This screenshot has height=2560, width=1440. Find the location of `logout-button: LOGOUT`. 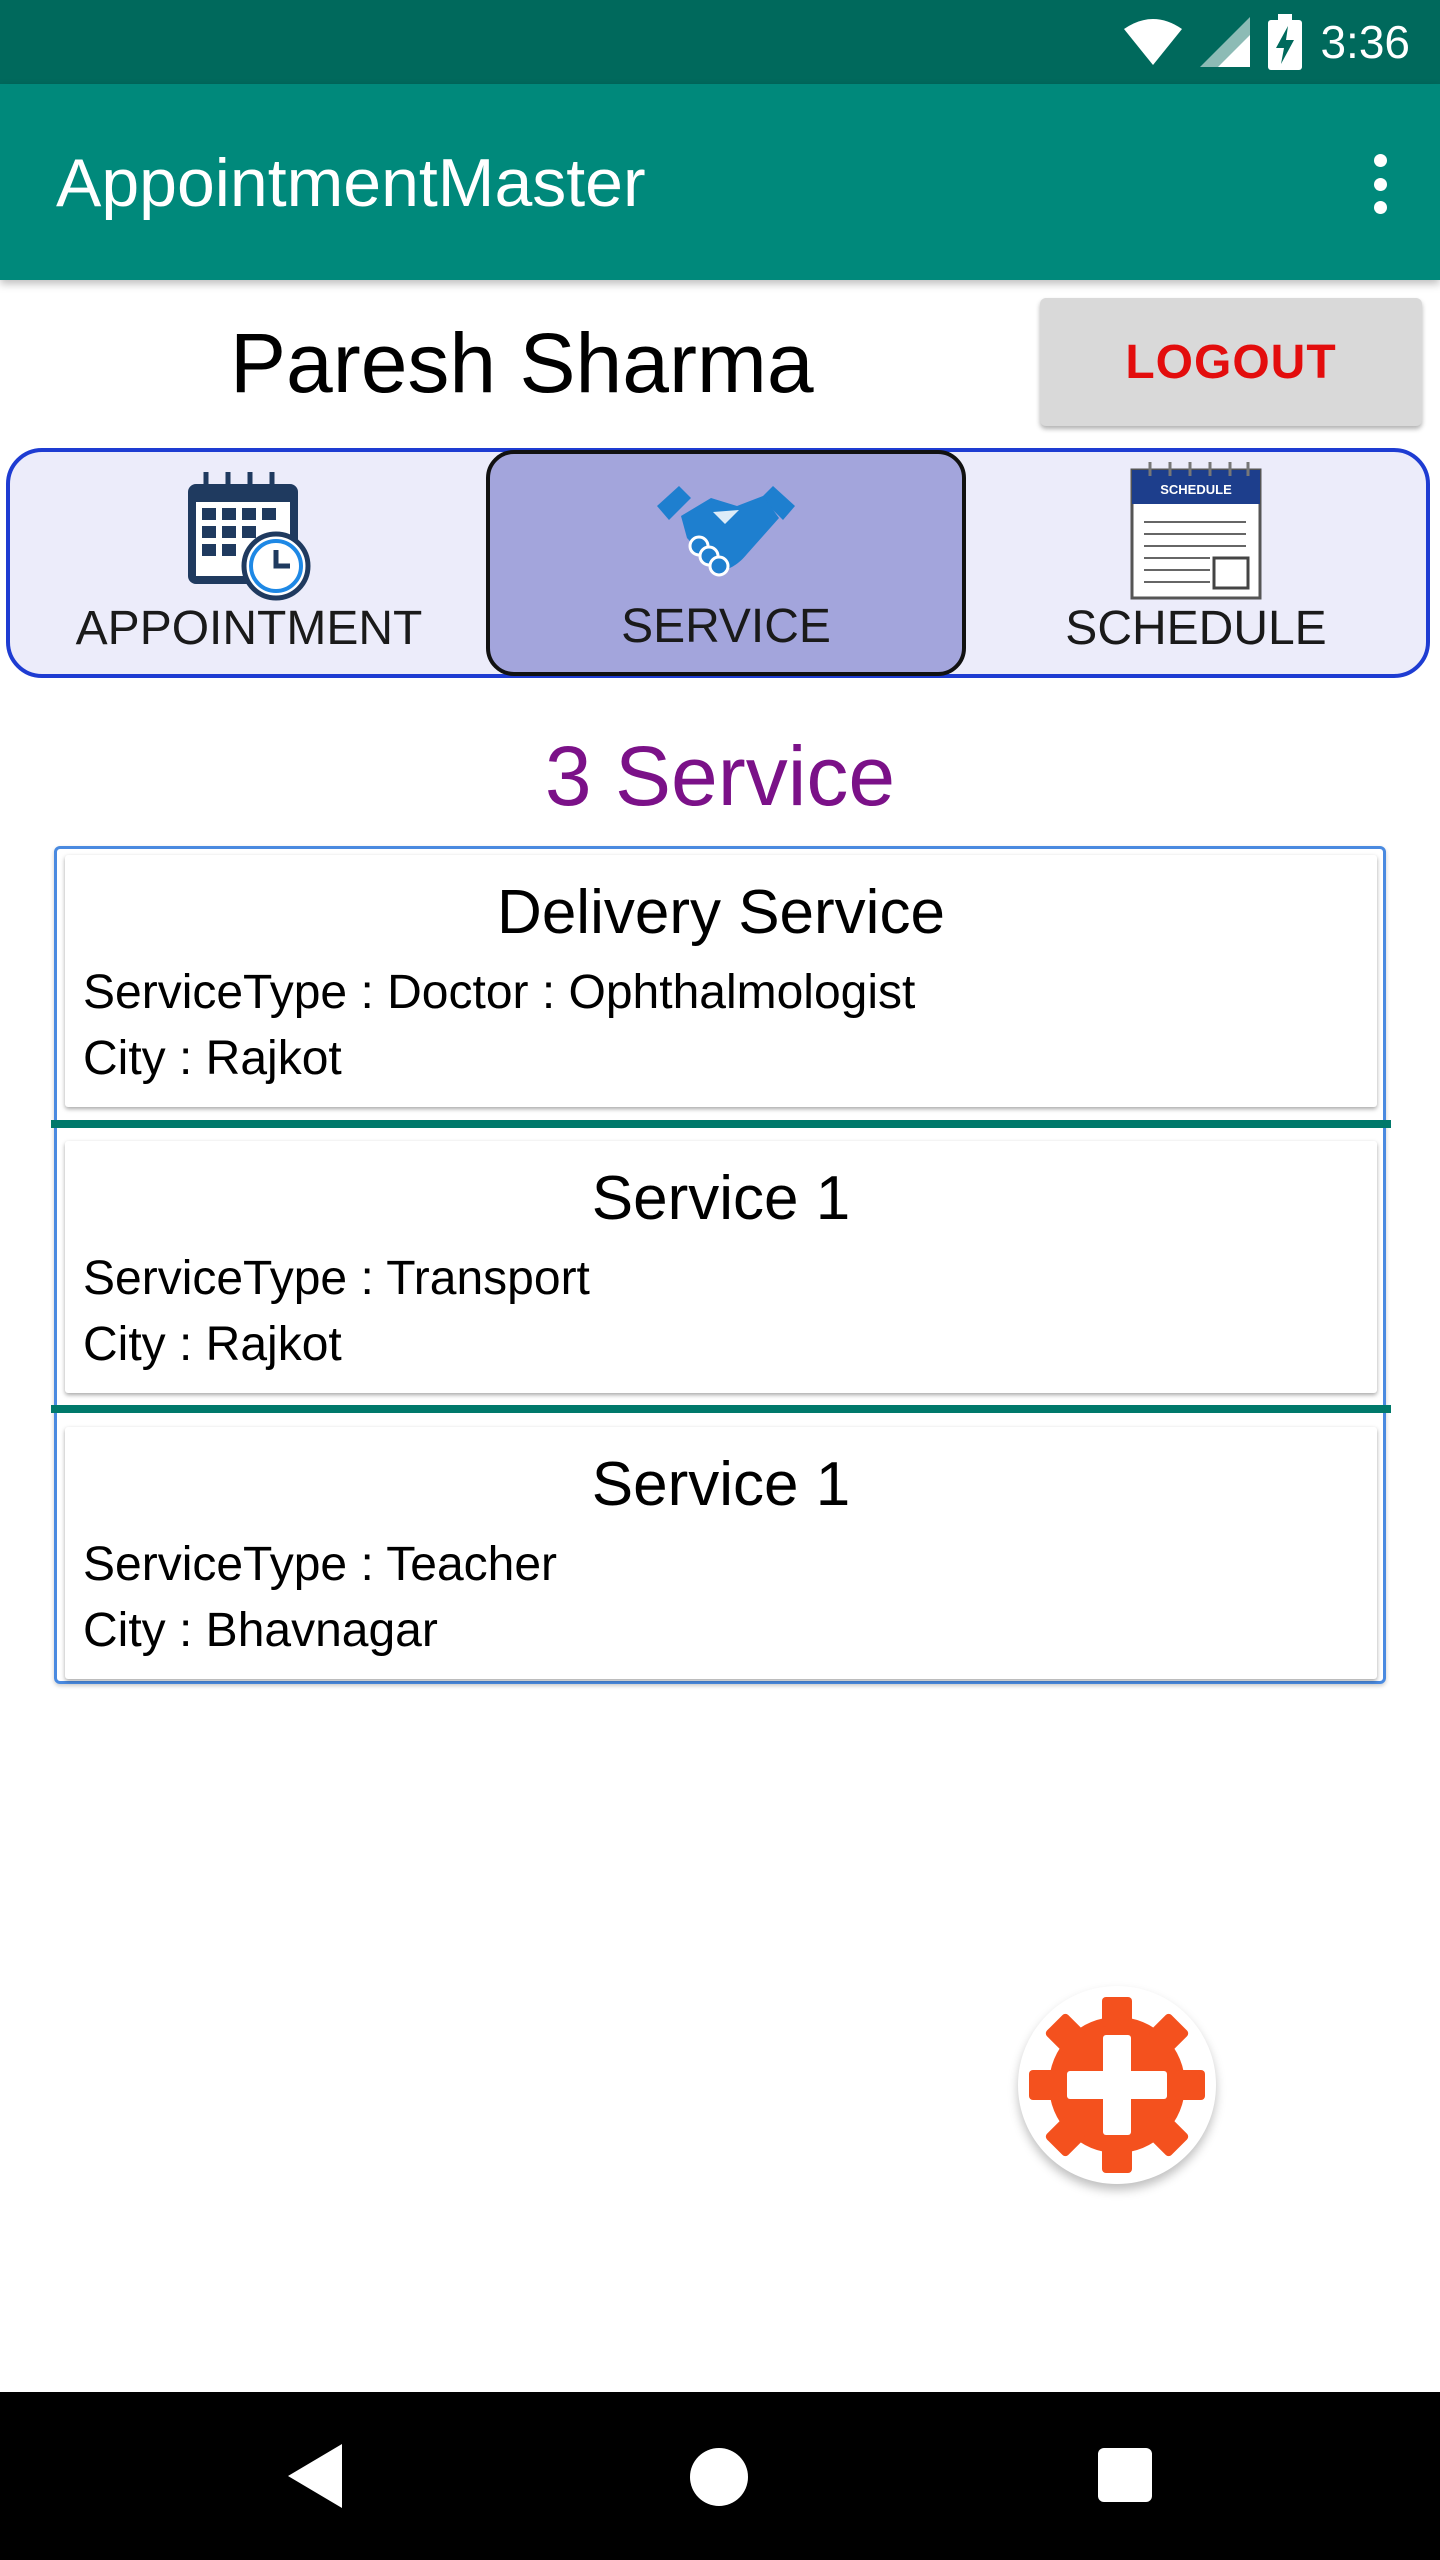

logout-button: LOGOUT is located at coordinates (1231, 362).